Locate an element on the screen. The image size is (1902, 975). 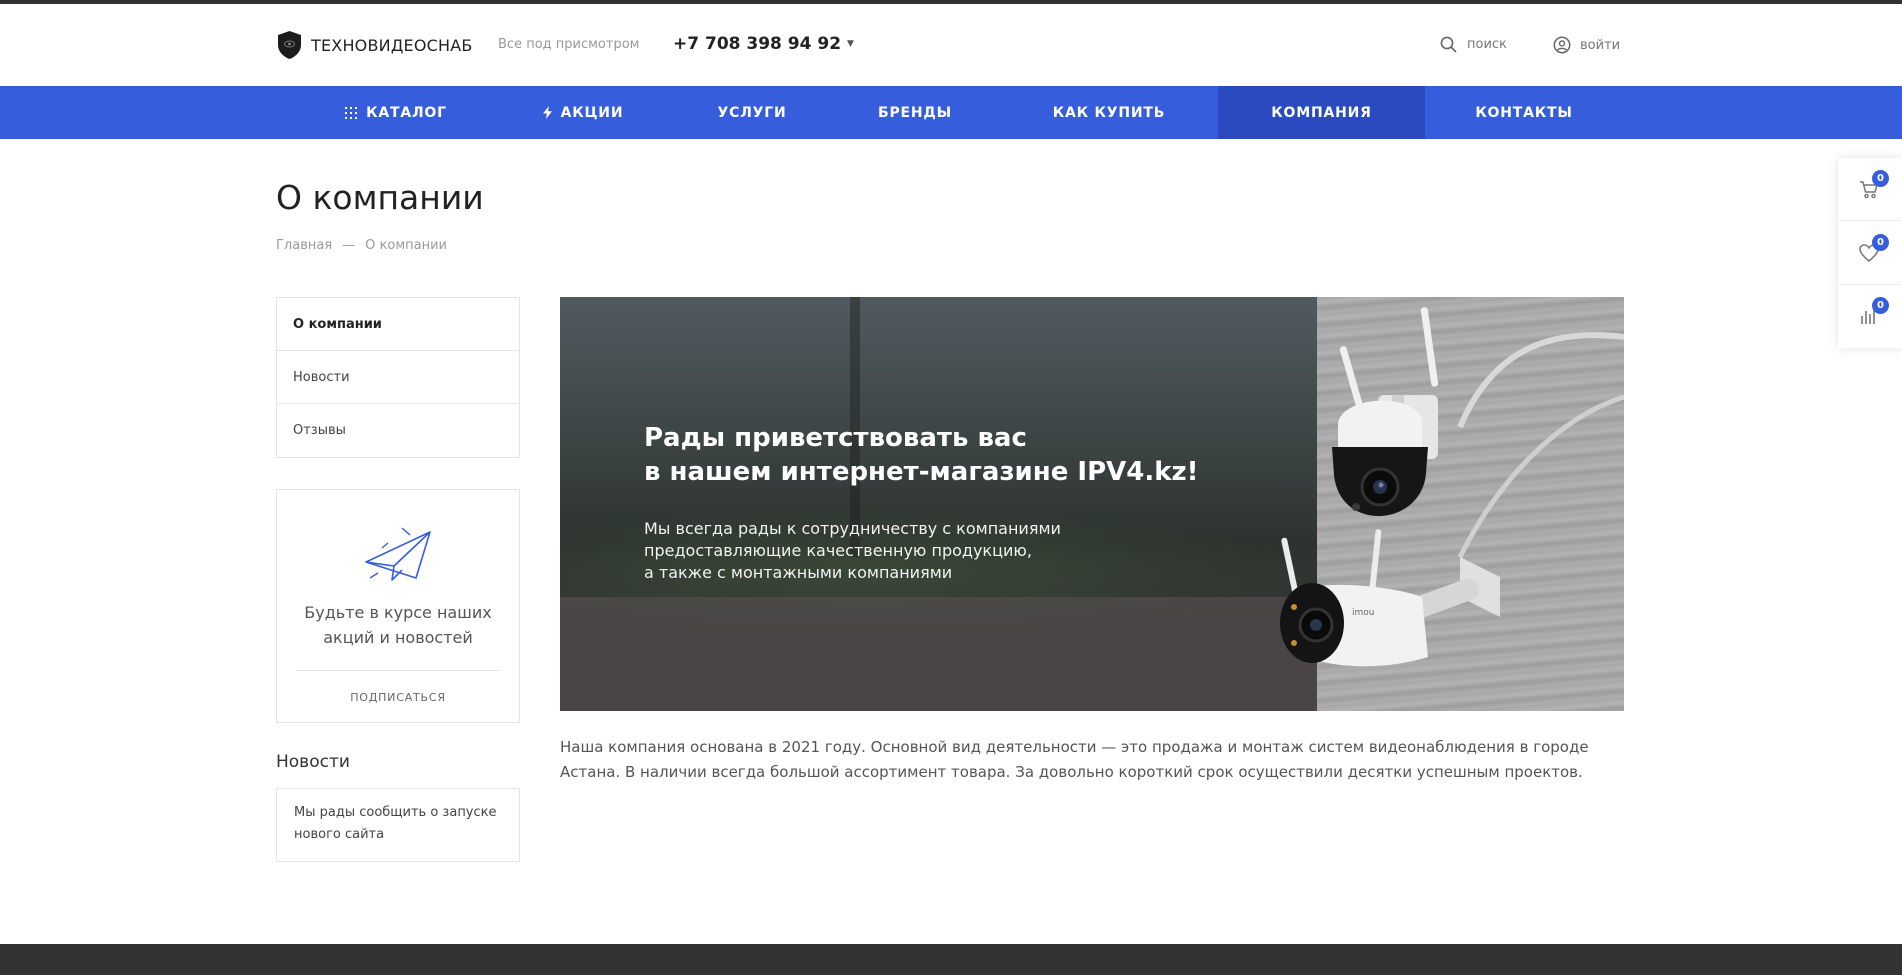
page-title: О компании is located at coordinates (380, 197).